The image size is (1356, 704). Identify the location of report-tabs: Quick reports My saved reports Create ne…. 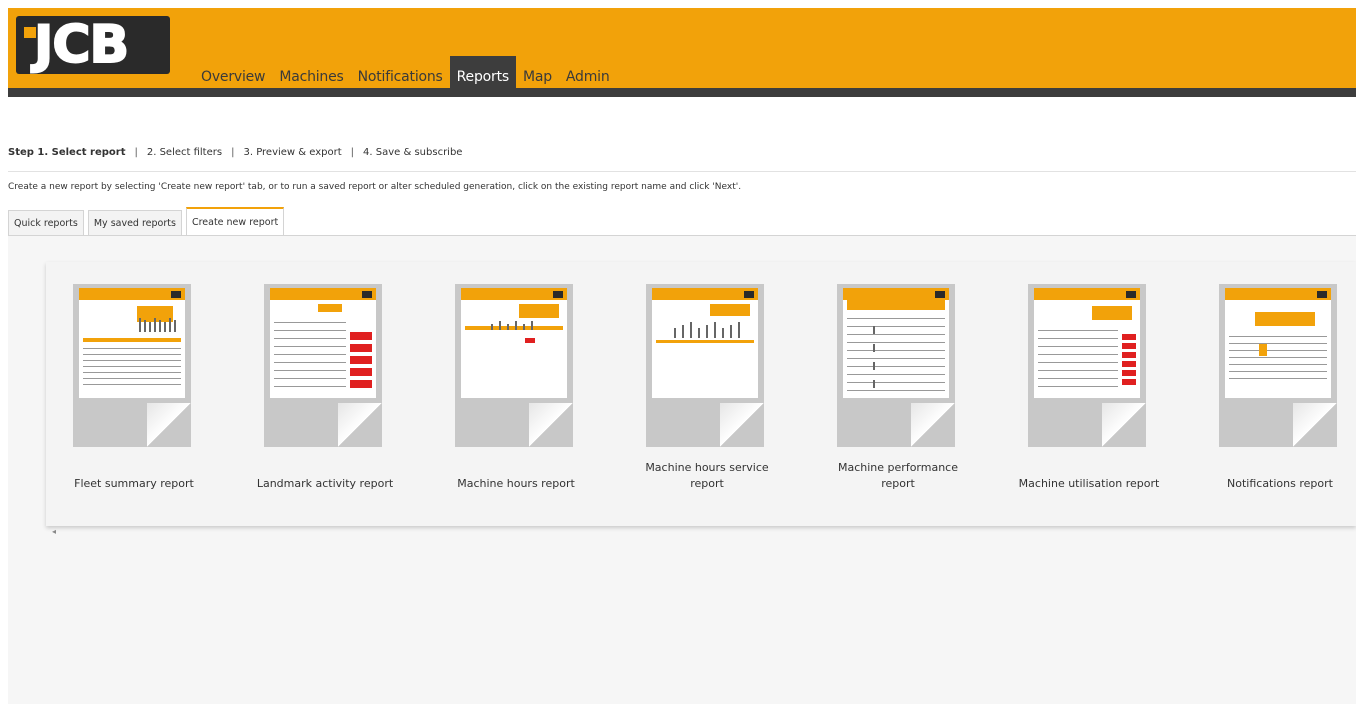
(148, 221).